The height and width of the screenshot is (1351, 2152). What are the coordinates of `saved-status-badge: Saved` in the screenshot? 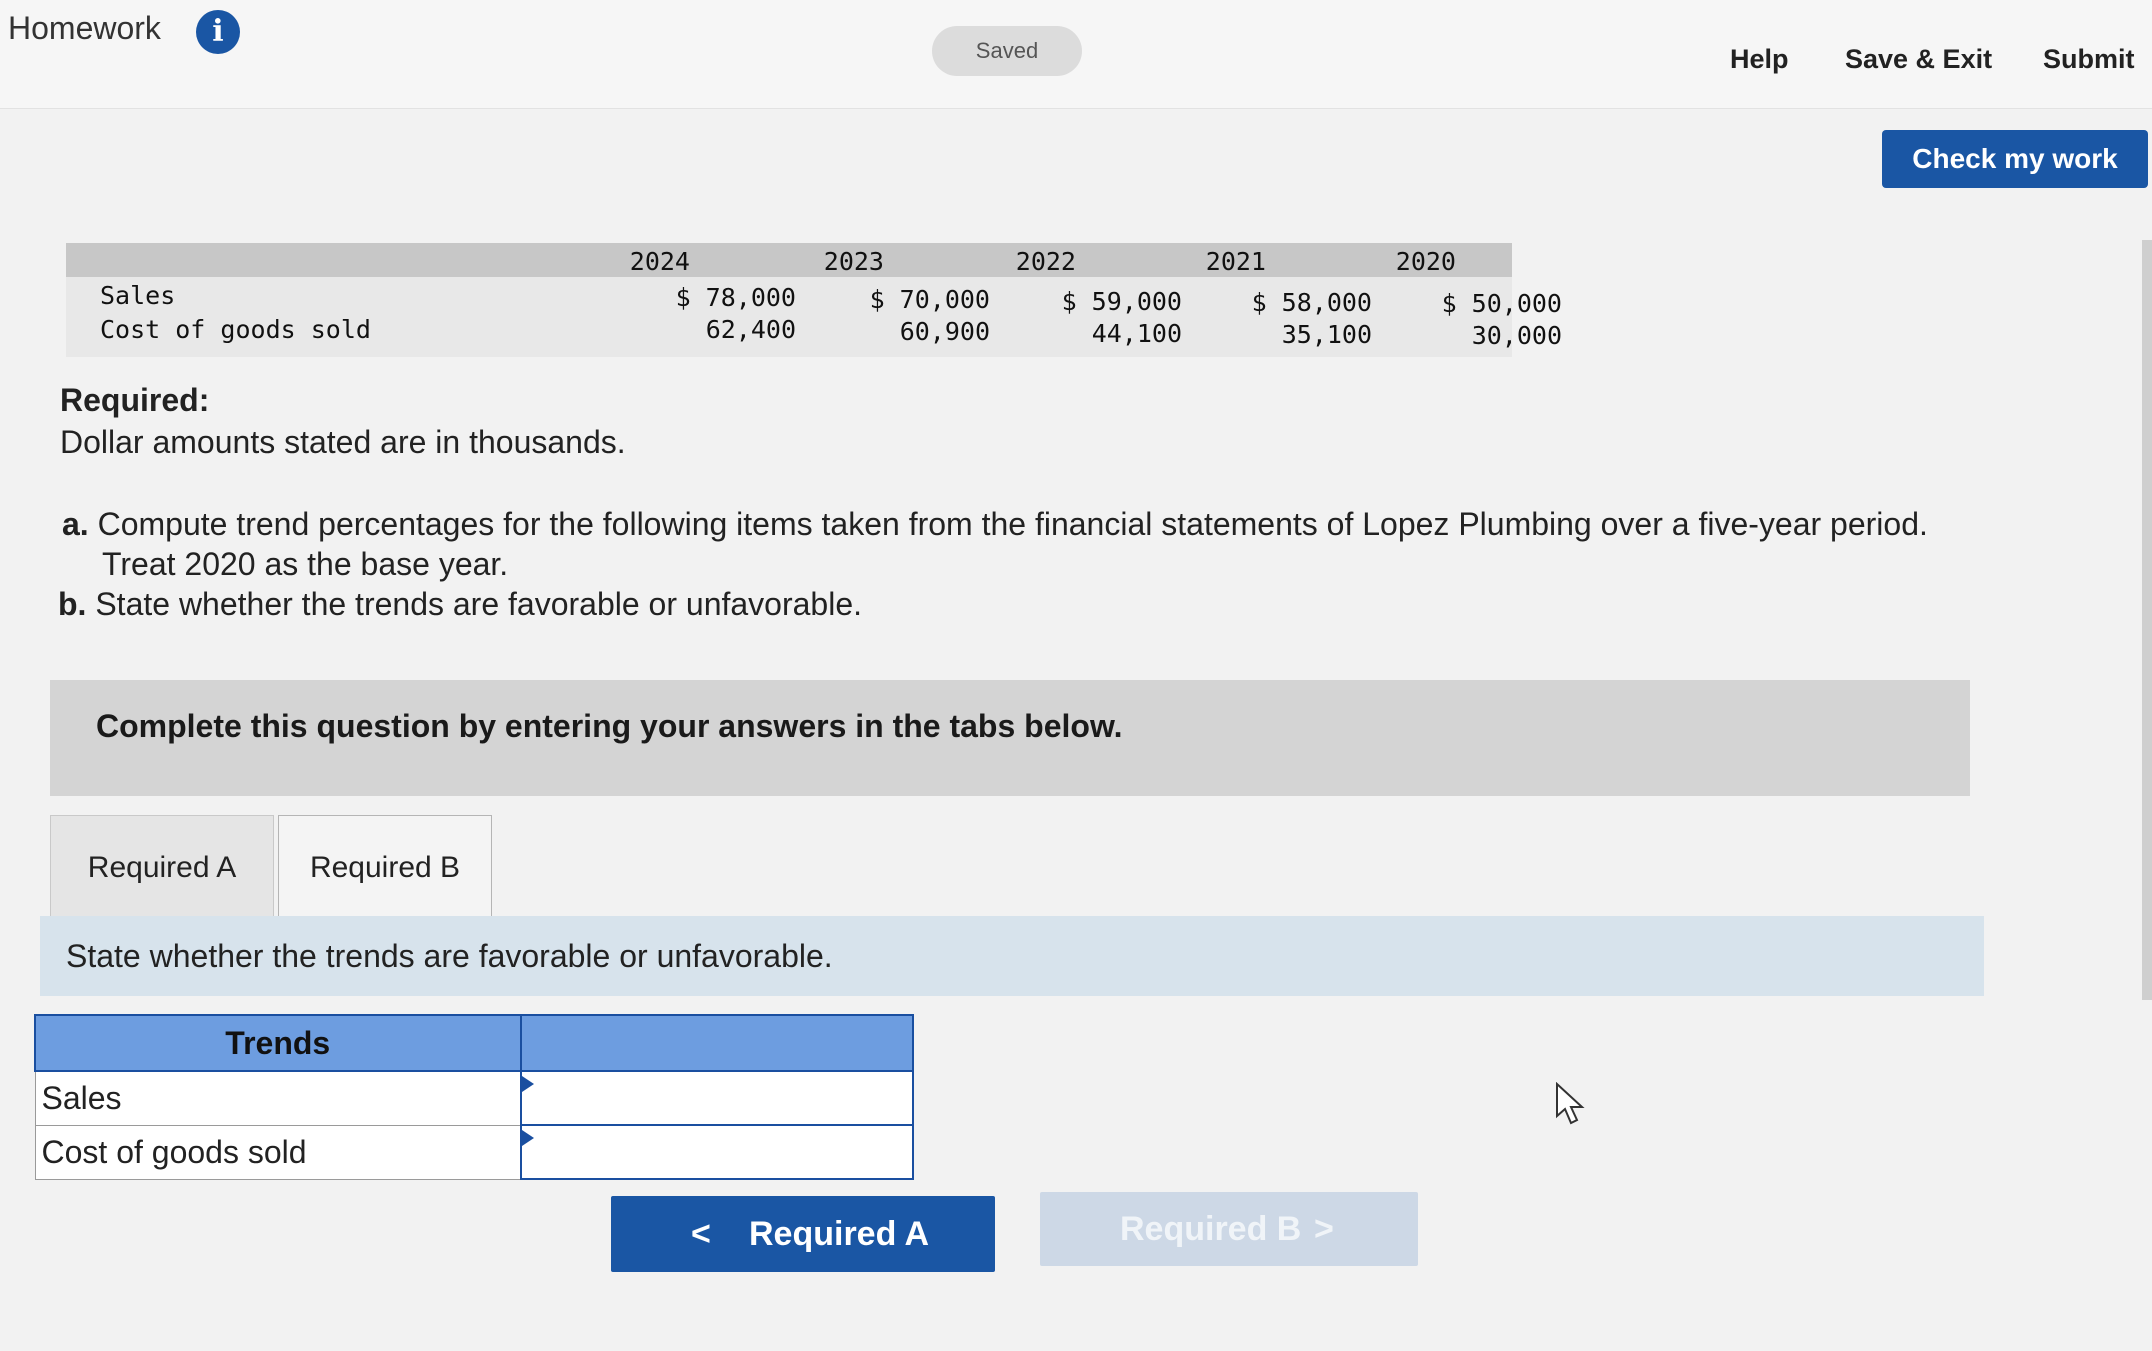 It's located at (1007, 51).